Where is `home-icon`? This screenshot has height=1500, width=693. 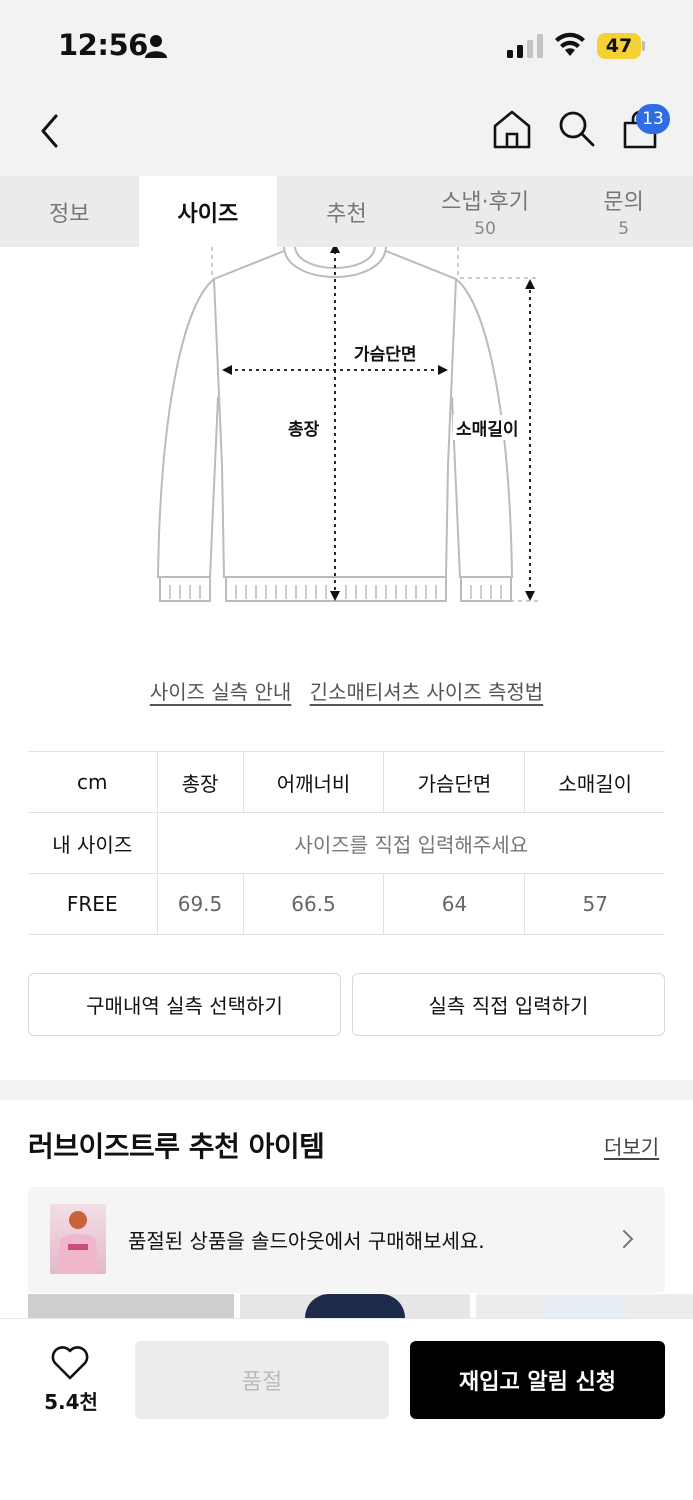 home-icon is located at coordinates (512, 129).